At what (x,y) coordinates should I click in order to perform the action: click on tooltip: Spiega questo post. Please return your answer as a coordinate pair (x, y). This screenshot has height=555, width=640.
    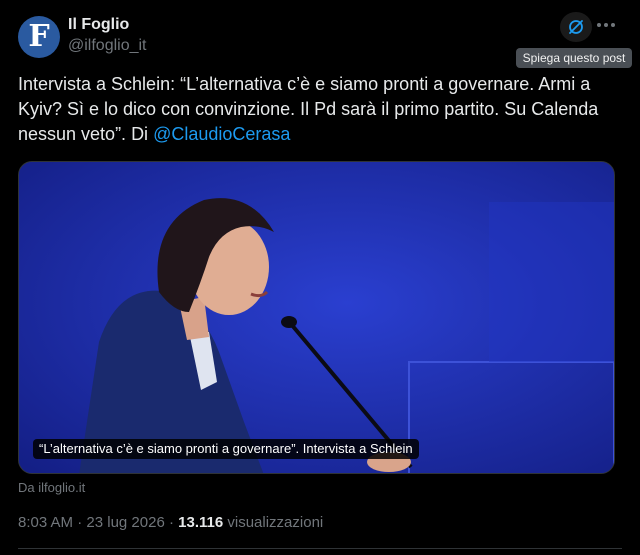
    Looking at the image, I should click on (574, 58).